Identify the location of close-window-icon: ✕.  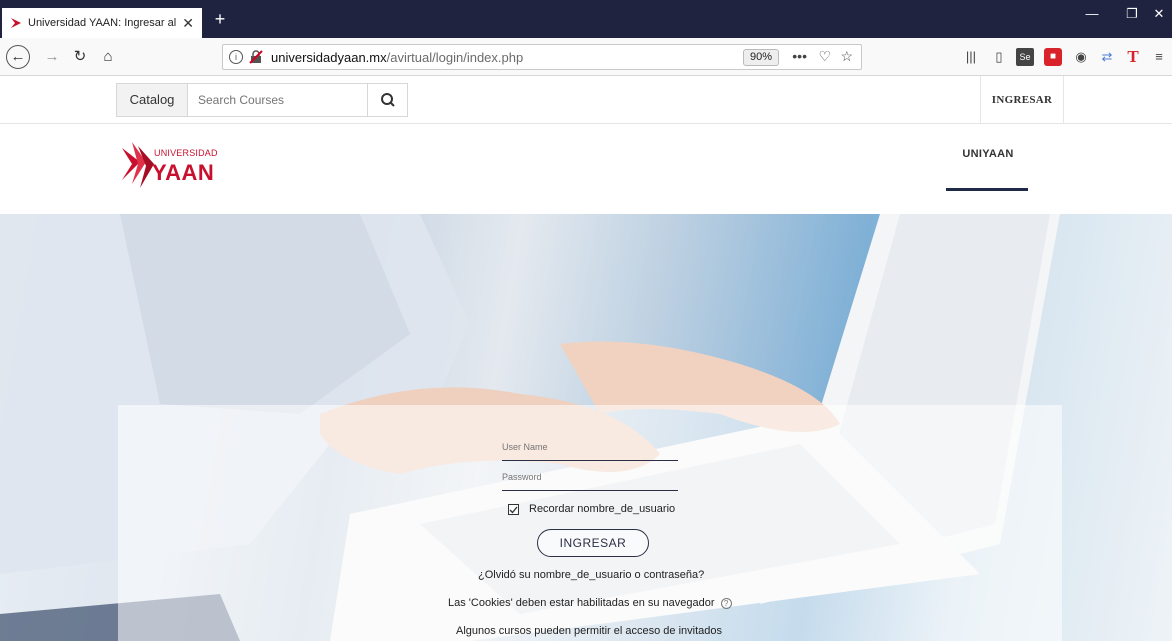
(1159, 14).